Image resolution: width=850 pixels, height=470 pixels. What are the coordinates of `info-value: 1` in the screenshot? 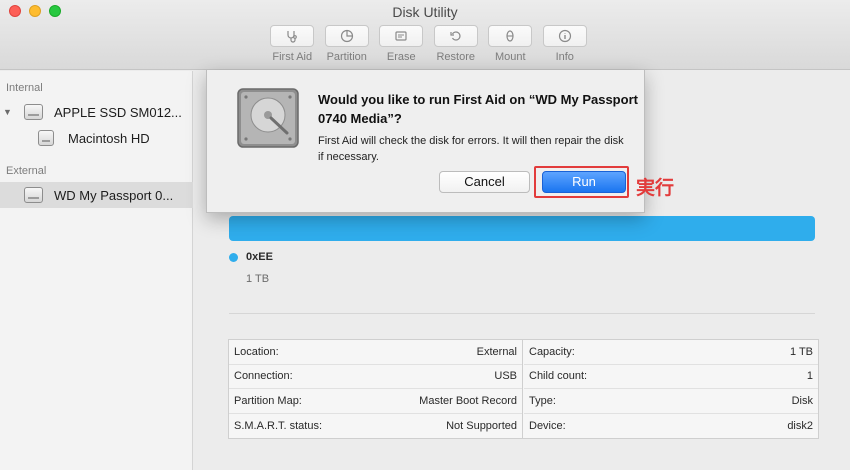 It's located at (809, 376).